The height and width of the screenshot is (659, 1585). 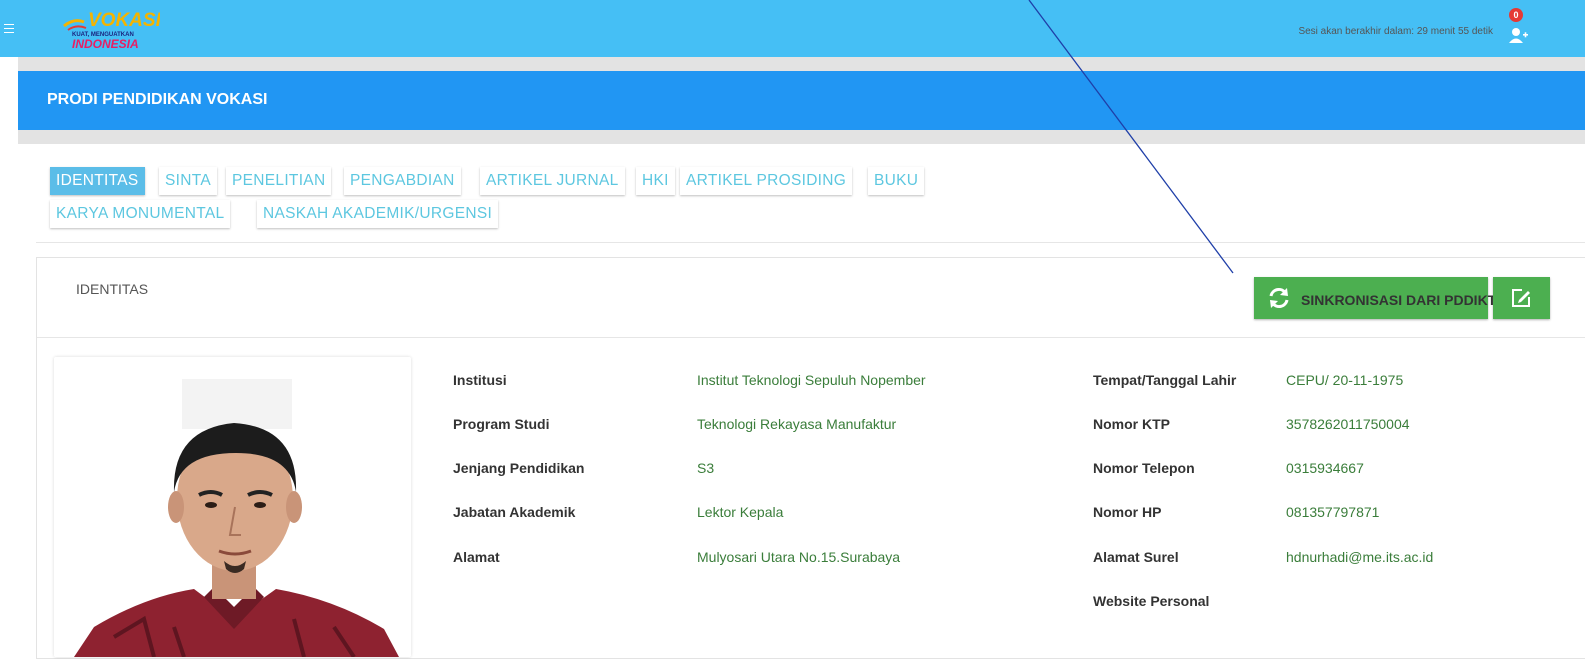 I want to click on svg-text: VOKASI, so click(x=124, y=20).